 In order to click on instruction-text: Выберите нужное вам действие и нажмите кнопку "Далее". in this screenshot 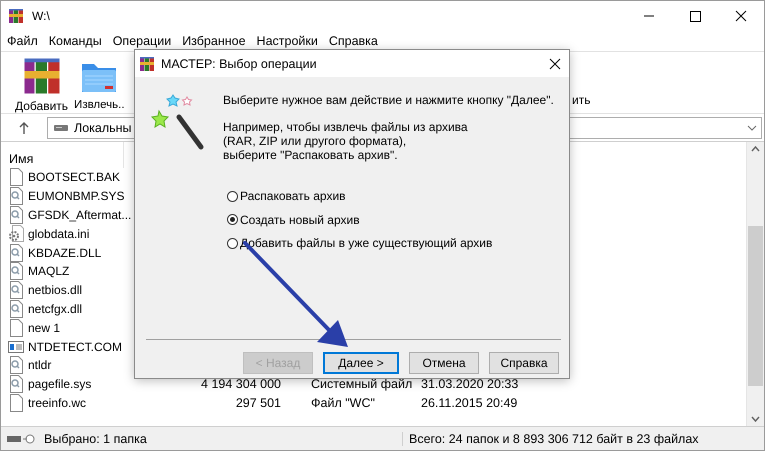, I will do `click(388, 100)`.